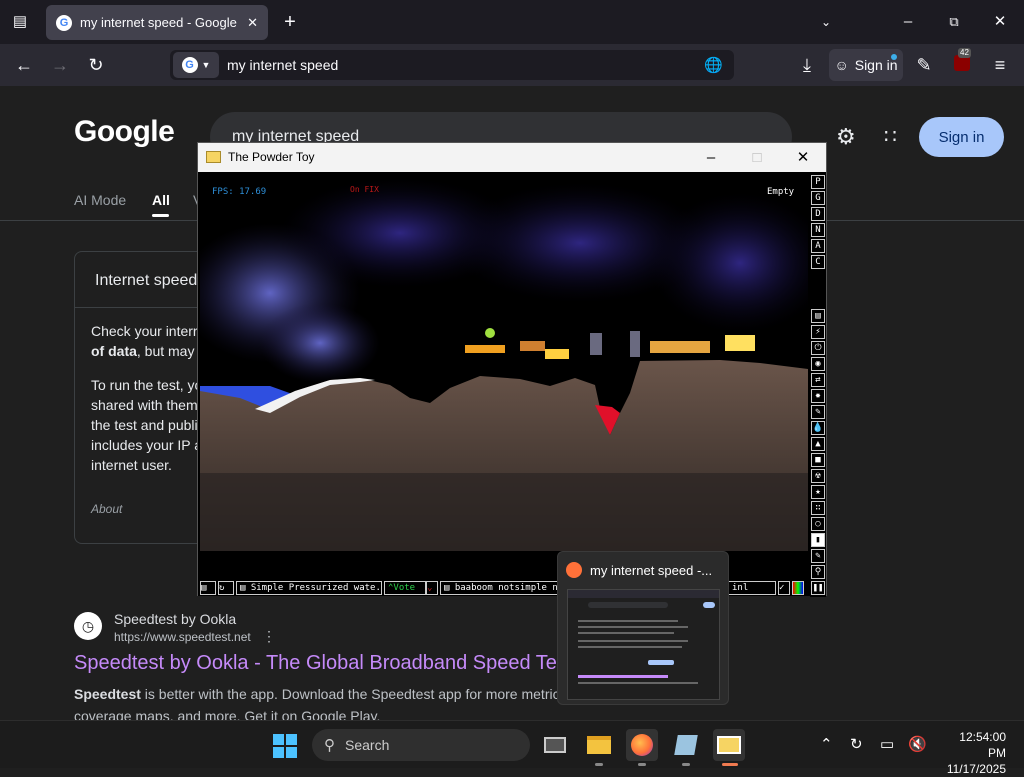 The image size is (1024, 777). What do you see at coordinates (818, 332) in the screenshot?
I see `electronics-category-icon: ⚡` at bounding box center [818, 332].